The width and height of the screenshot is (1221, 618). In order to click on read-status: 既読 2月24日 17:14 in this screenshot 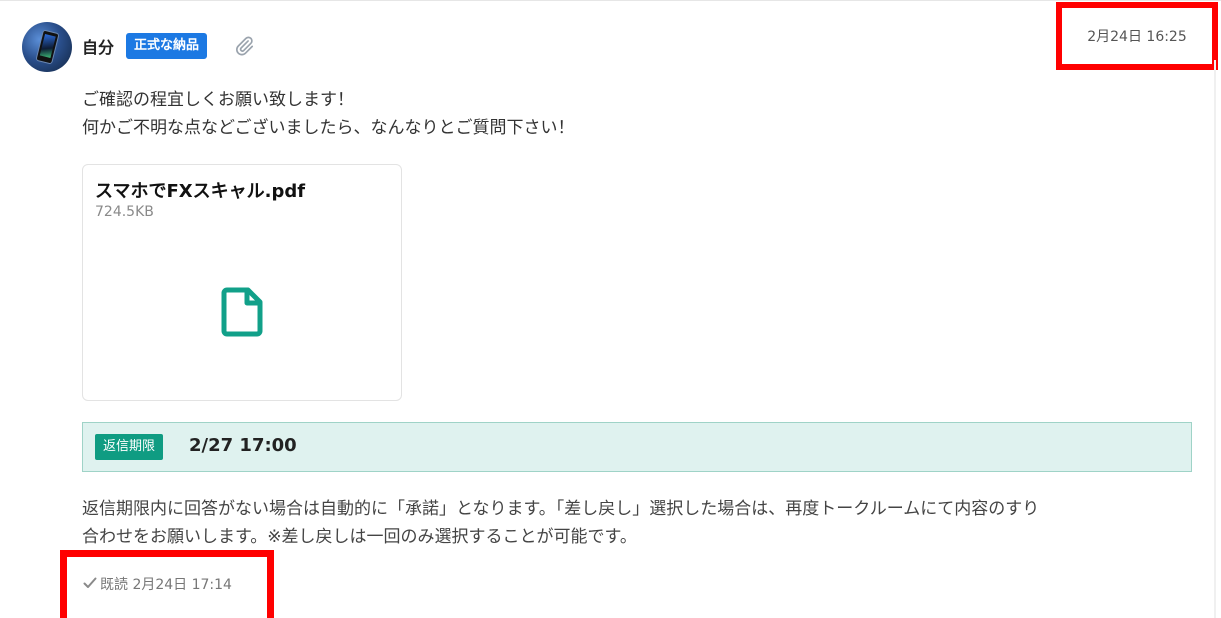, I will do `click(157, 584)`.